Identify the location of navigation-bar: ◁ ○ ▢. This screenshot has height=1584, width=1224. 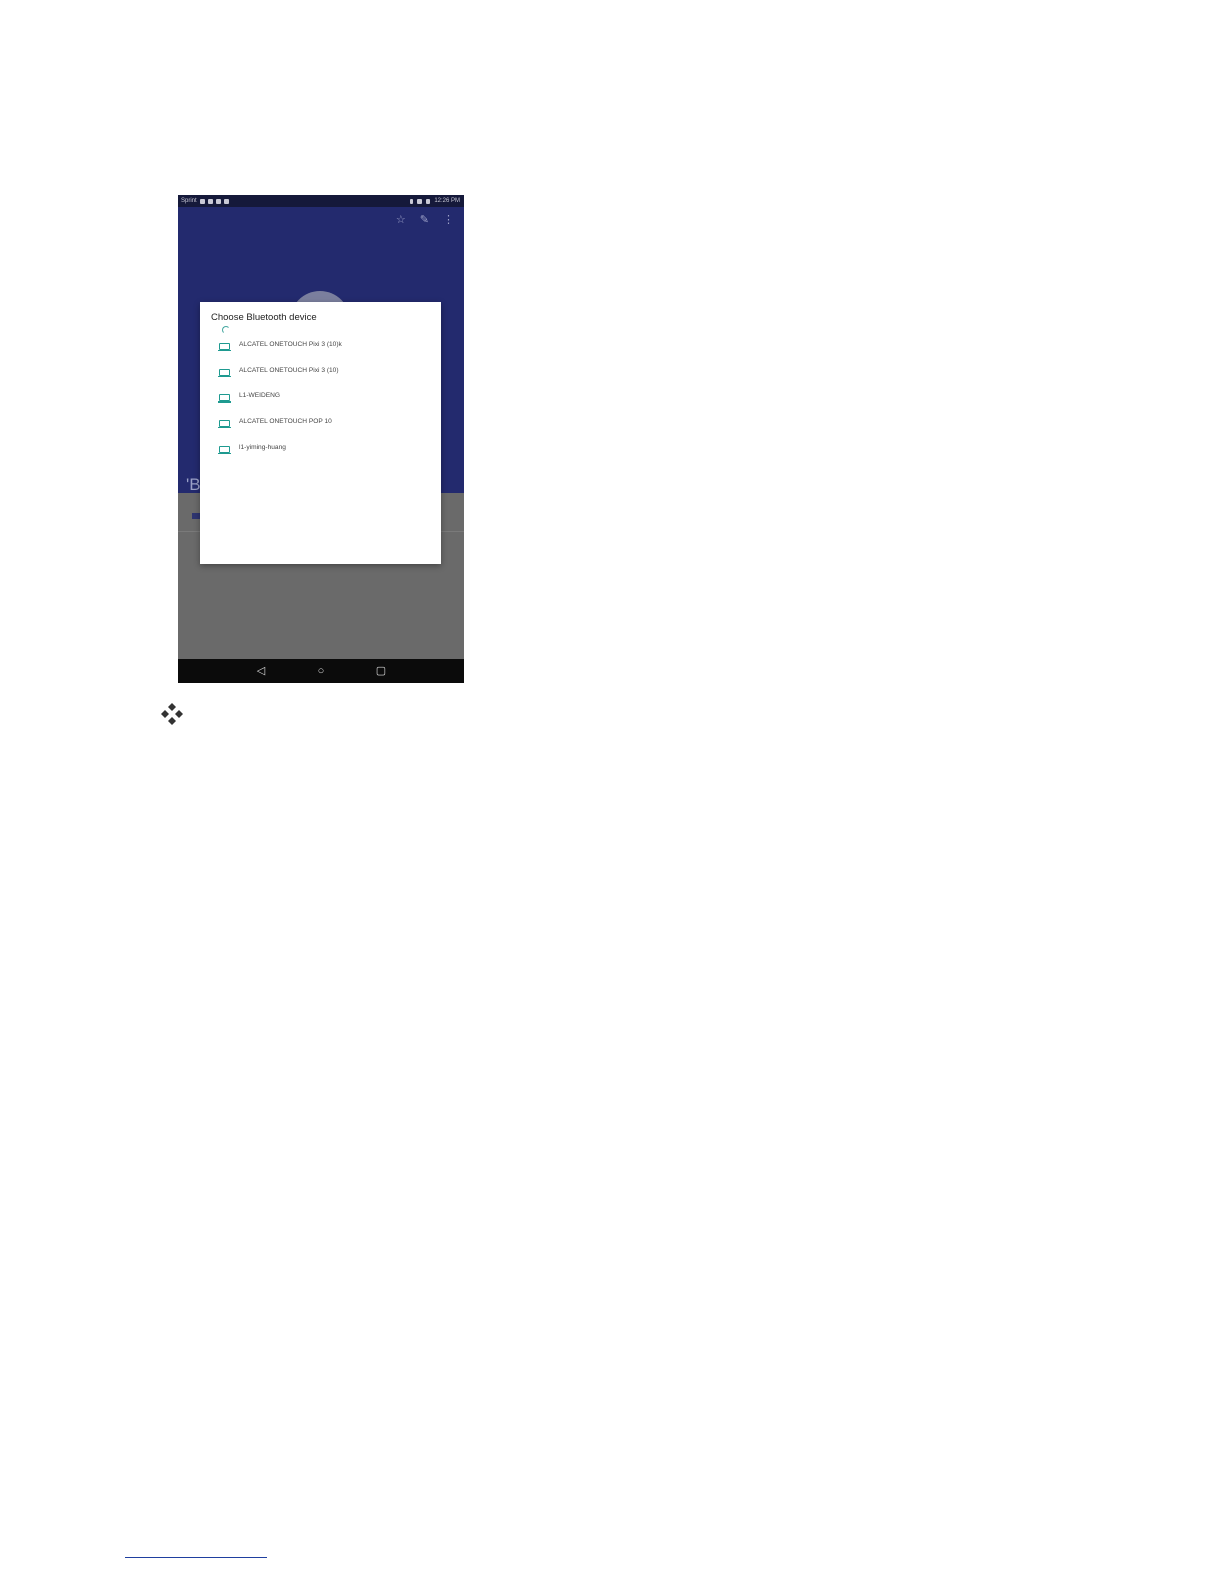
(321, 671).